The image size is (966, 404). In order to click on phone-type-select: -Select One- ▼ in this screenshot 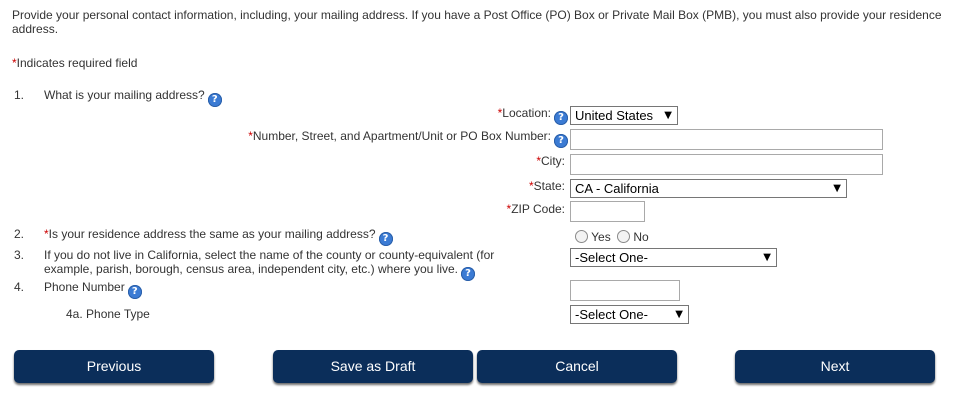, I will do `click(629, 314)`.